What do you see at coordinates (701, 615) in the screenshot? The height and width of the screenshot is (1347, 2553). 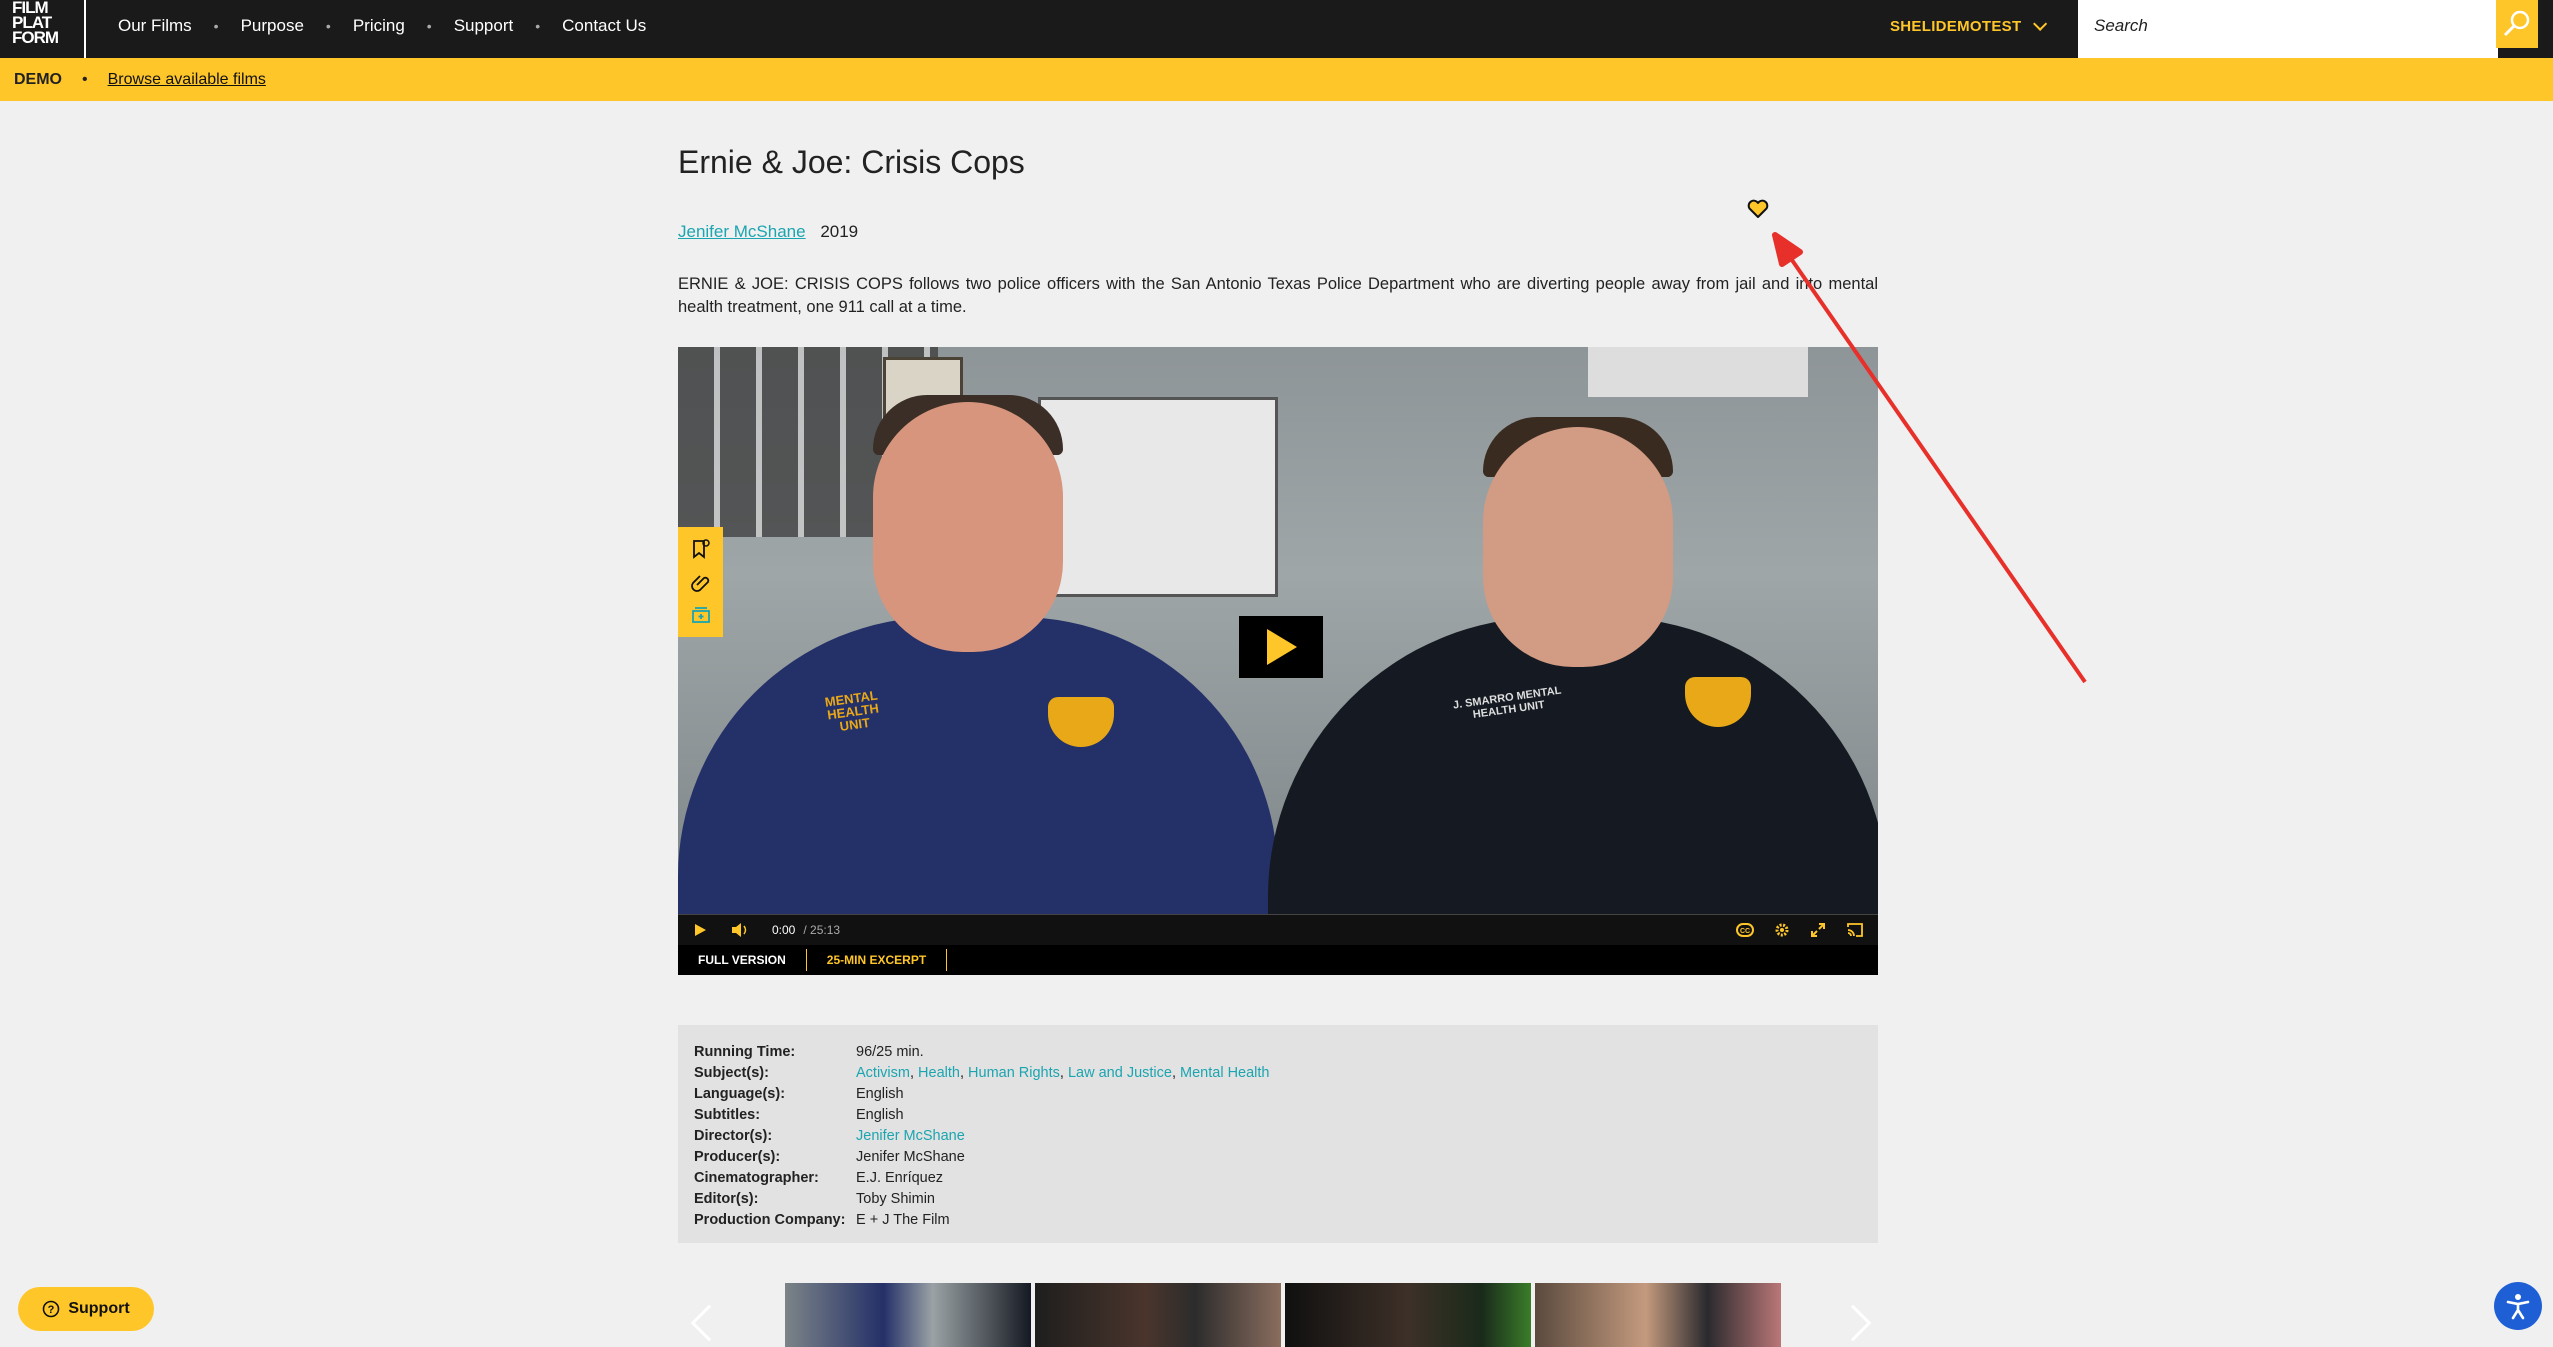 I see `playlist-icon` at bounding box center [701, 615].